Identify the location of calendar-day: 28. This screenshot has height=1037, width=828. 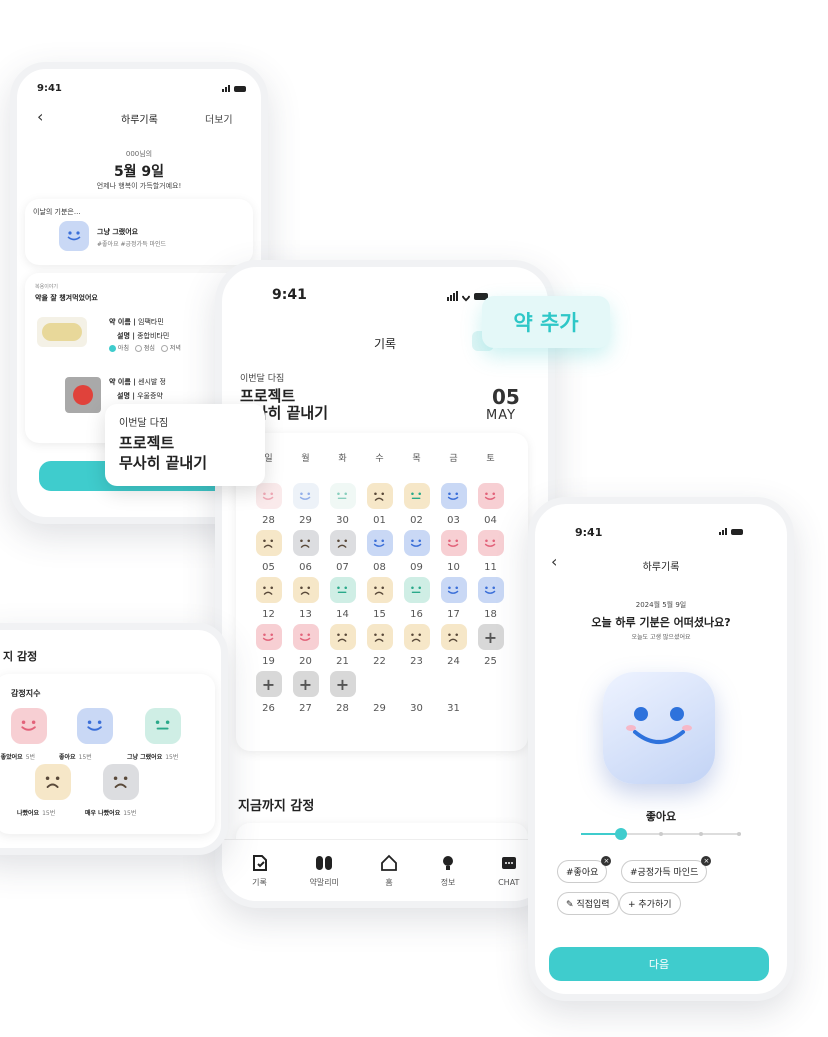
(268, 504).